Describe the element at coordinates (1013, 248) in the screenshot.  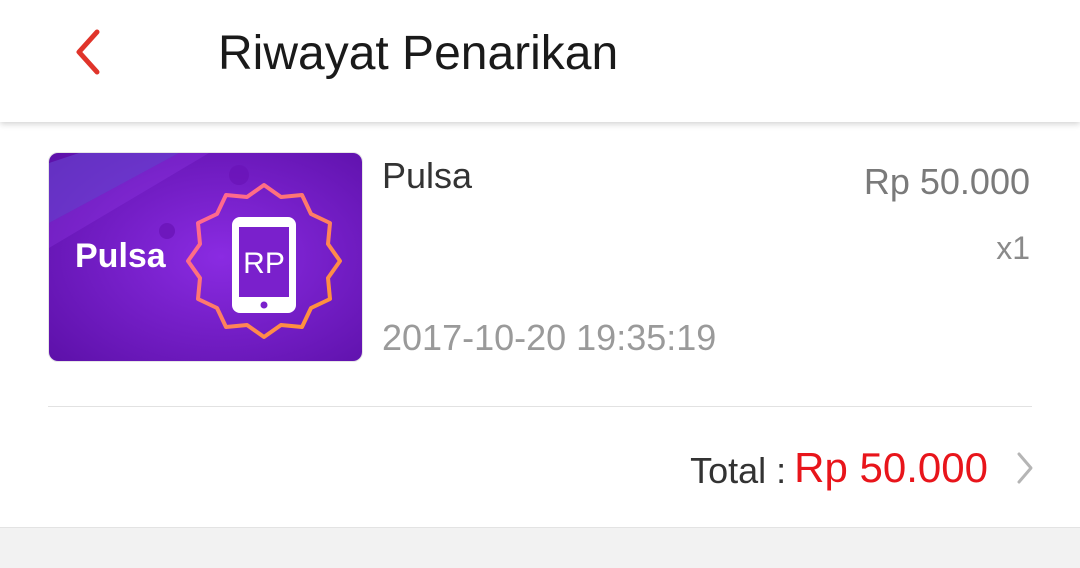
I see `item-quantity: x1` at that location.